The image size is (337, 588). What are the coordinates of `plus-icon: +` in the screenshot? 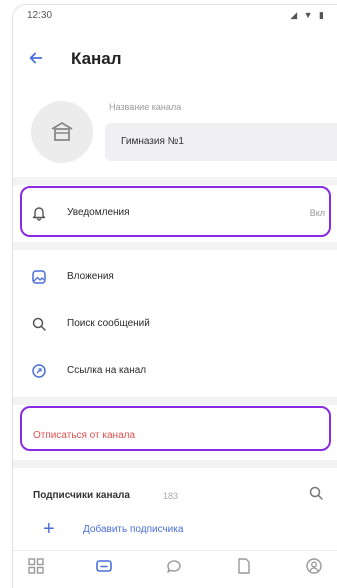 It's located at (49, 529).